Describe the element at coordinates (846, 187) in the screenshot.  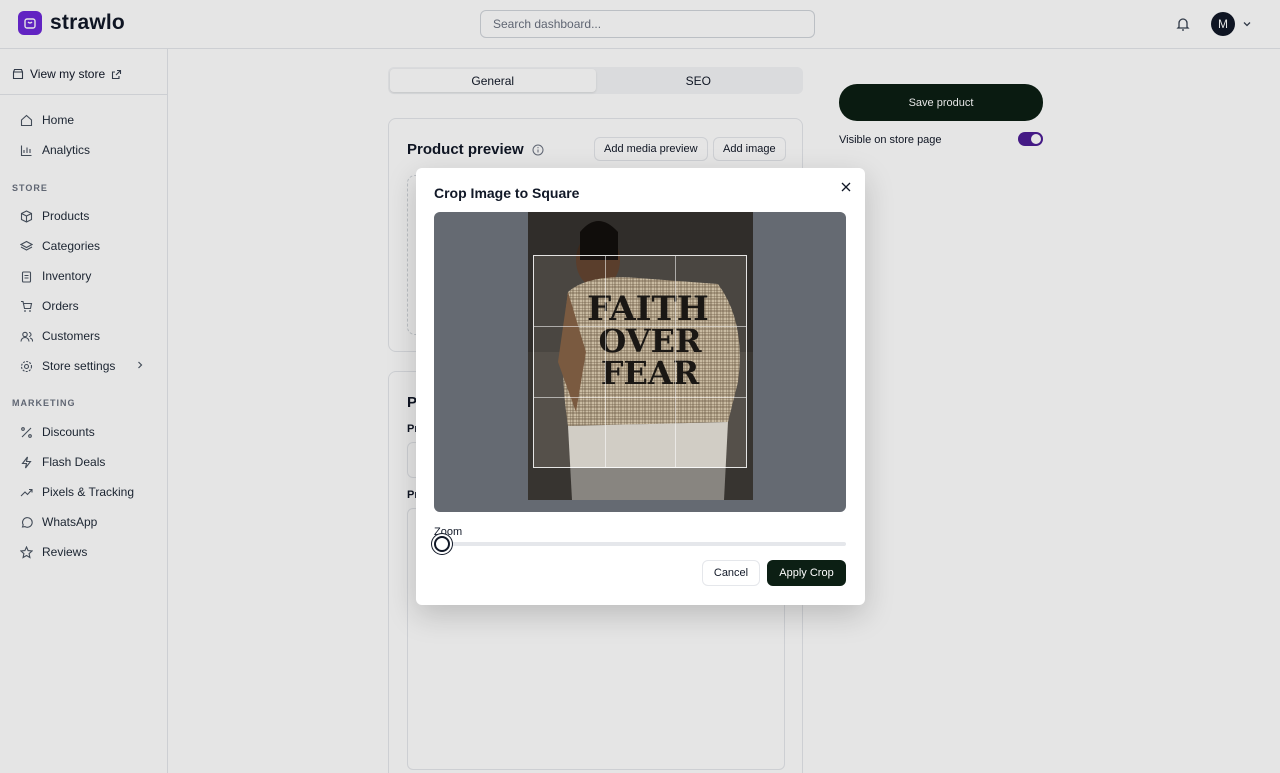
I see `close-icon` at that location.